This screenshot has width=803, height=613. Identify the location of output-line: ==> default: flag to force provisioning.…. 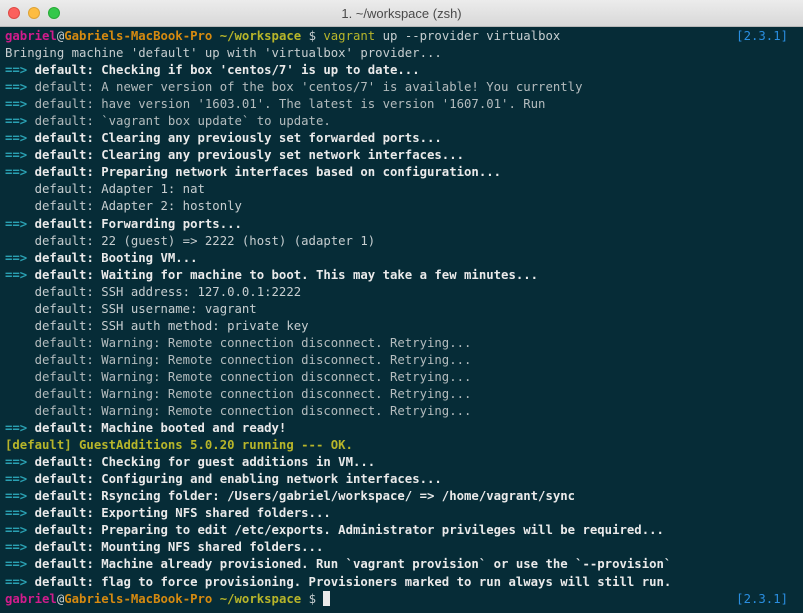
(338, 581).